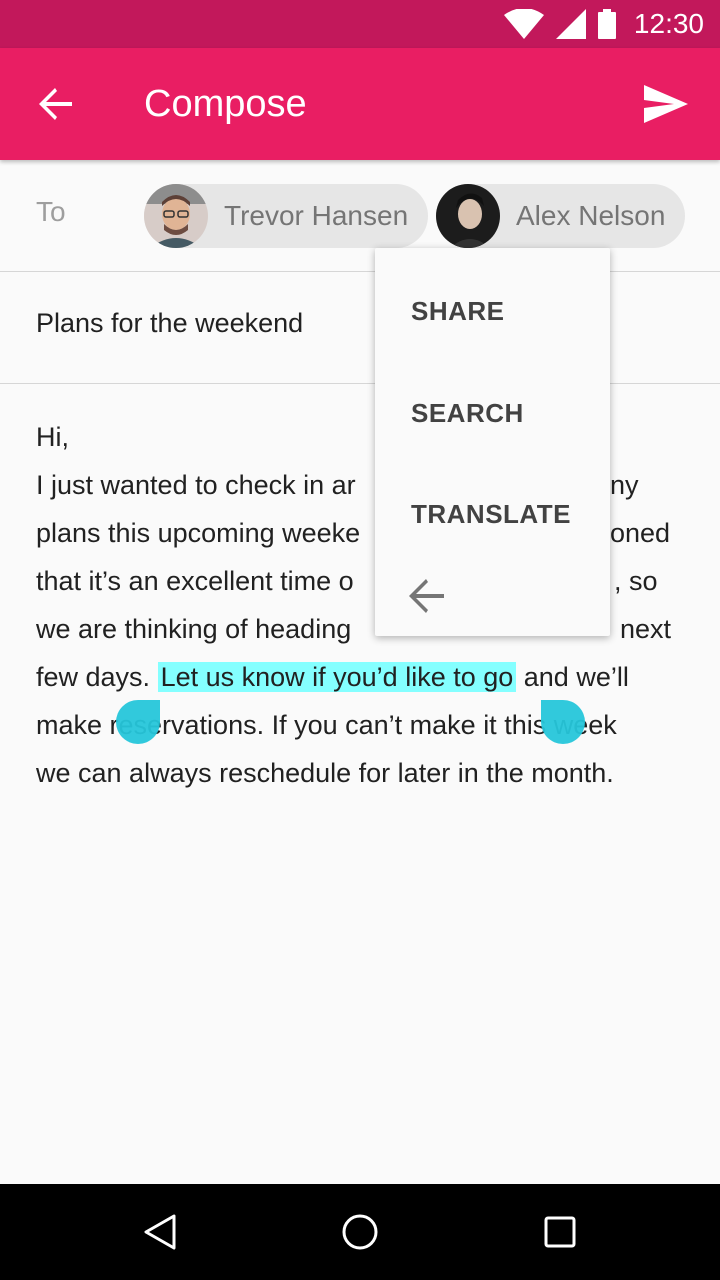 This screenshot has height=1280, width=720. I want to click on body-fragment: ny, so click(624, 485).